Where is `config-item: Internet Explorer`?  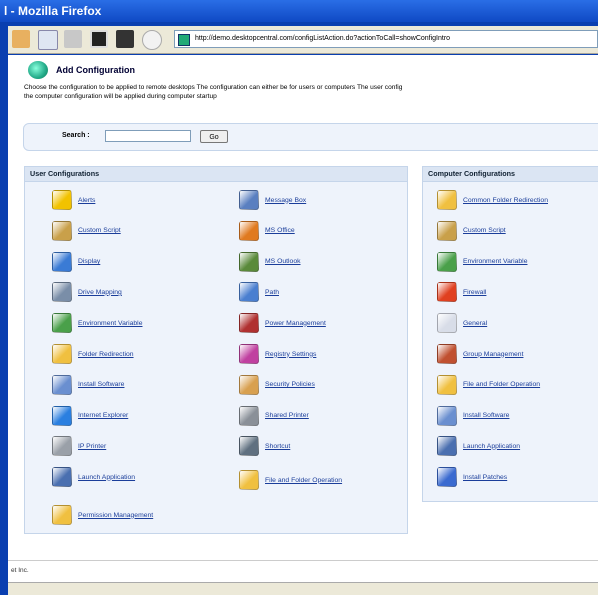 config-item: Internet Explorer is located at coordinates (90, 415).